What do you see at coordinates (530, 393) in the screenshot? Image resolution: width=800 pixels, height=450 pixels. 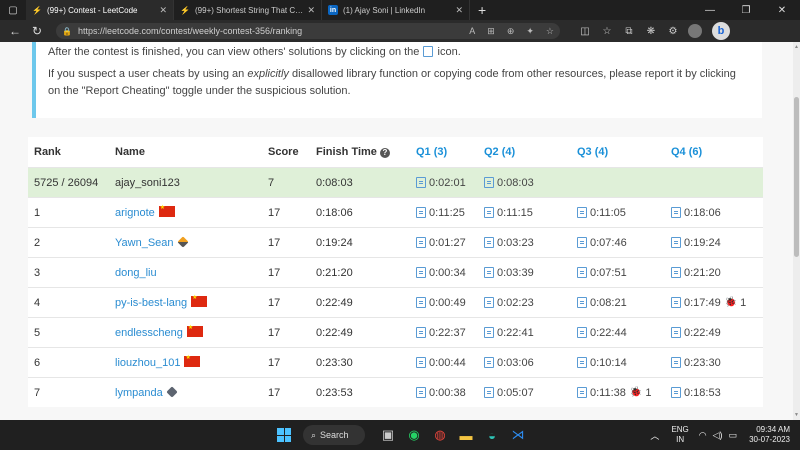 I see `cell-q2: 0:05:07` at bounding box center [530, 393].